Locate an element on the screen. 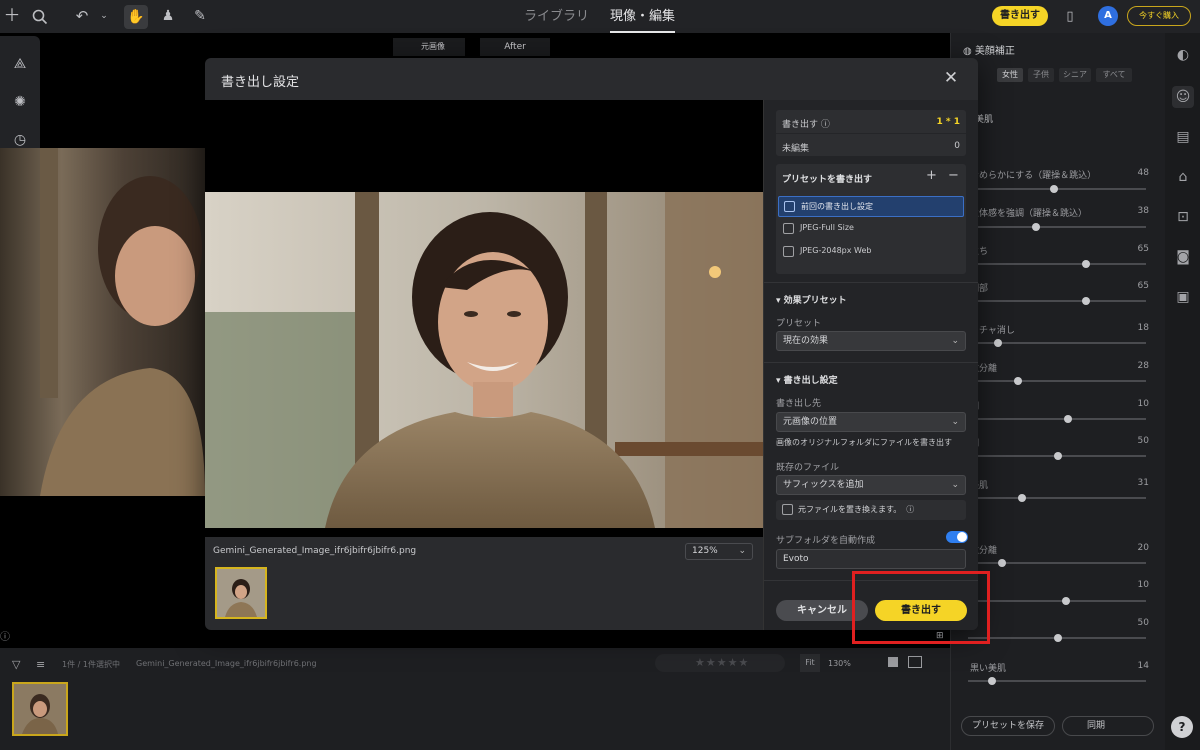 The image size is (1200, 750). adjust-icon: ▤ is located at coordinates (1183, 137).